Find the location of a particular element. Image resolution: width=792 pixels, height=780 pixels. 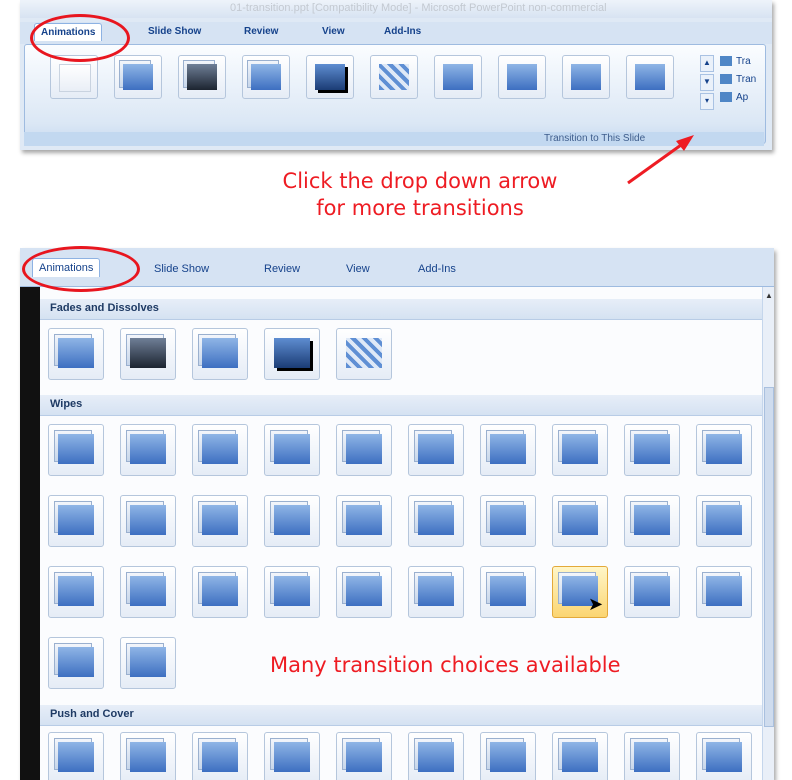

dropdown-note-line2: for more transitions is located at coordinates (420, 208).